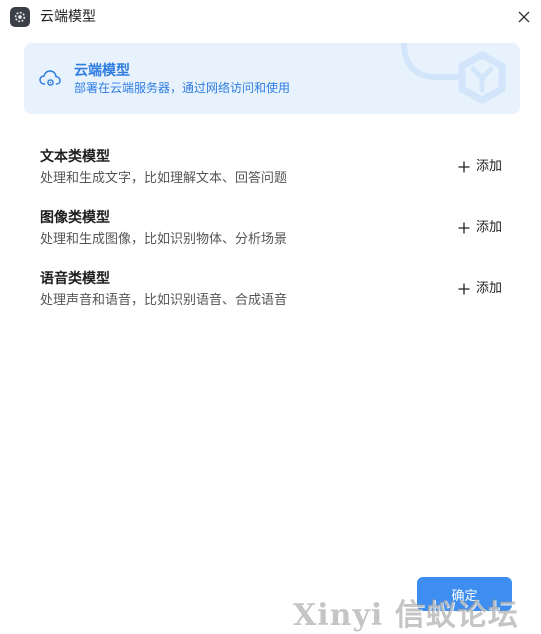  I want to click on model-description: 处理声音和语音，比如识别语音、合成语音, so click(164, 300).